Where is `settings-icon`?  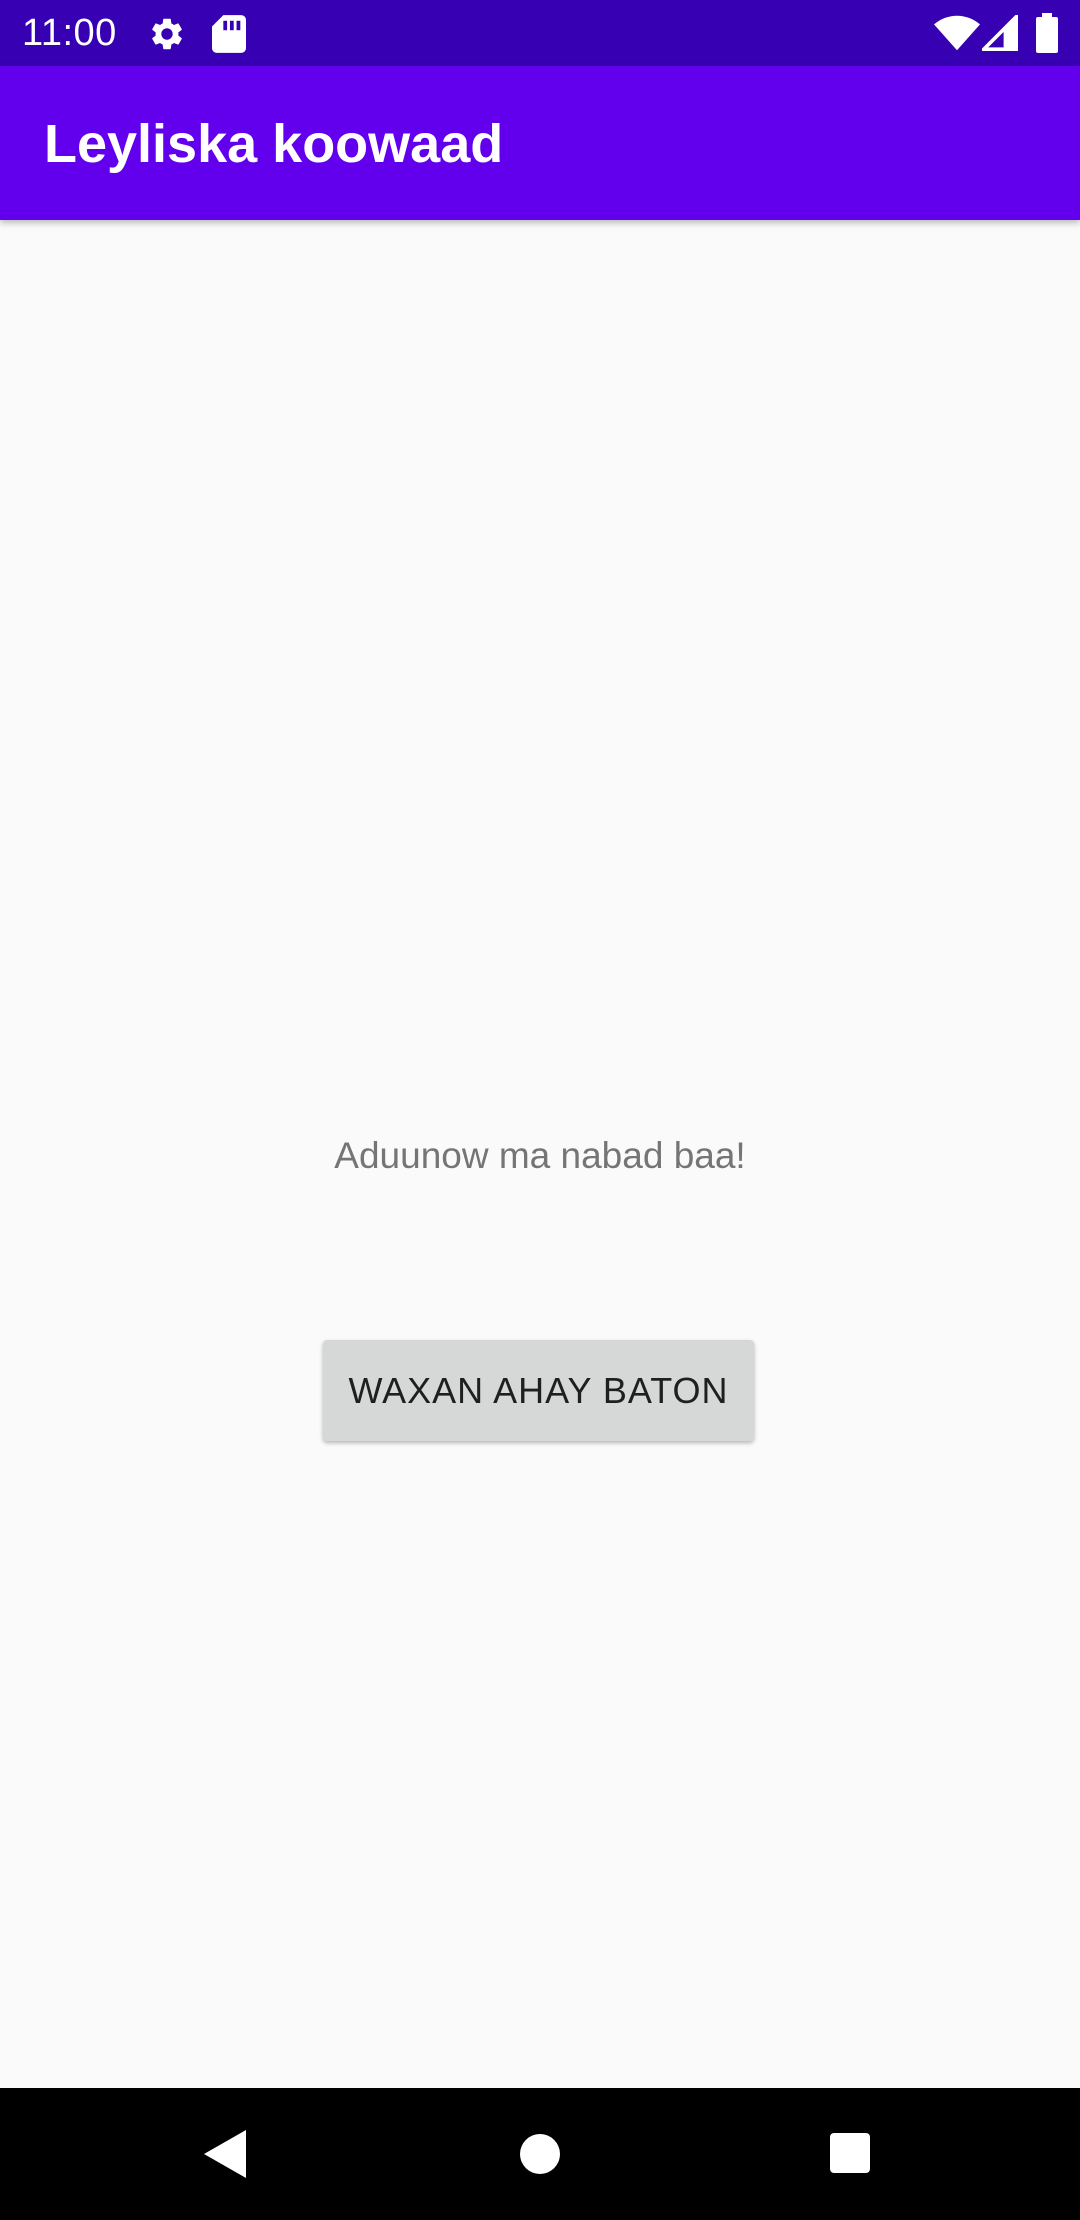
settings-icon is located at coordinates (167, 34).